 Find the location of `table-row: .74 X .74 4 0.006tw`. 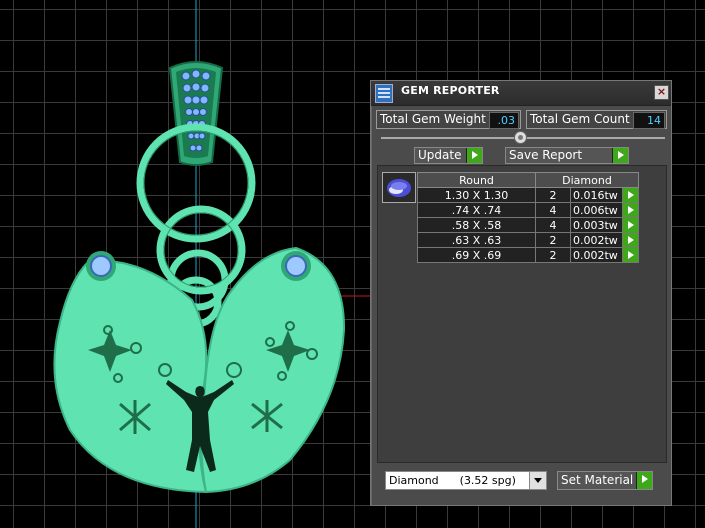

table-row: .74 X .74 4 0.006tw is located at coordinates (528, 210).